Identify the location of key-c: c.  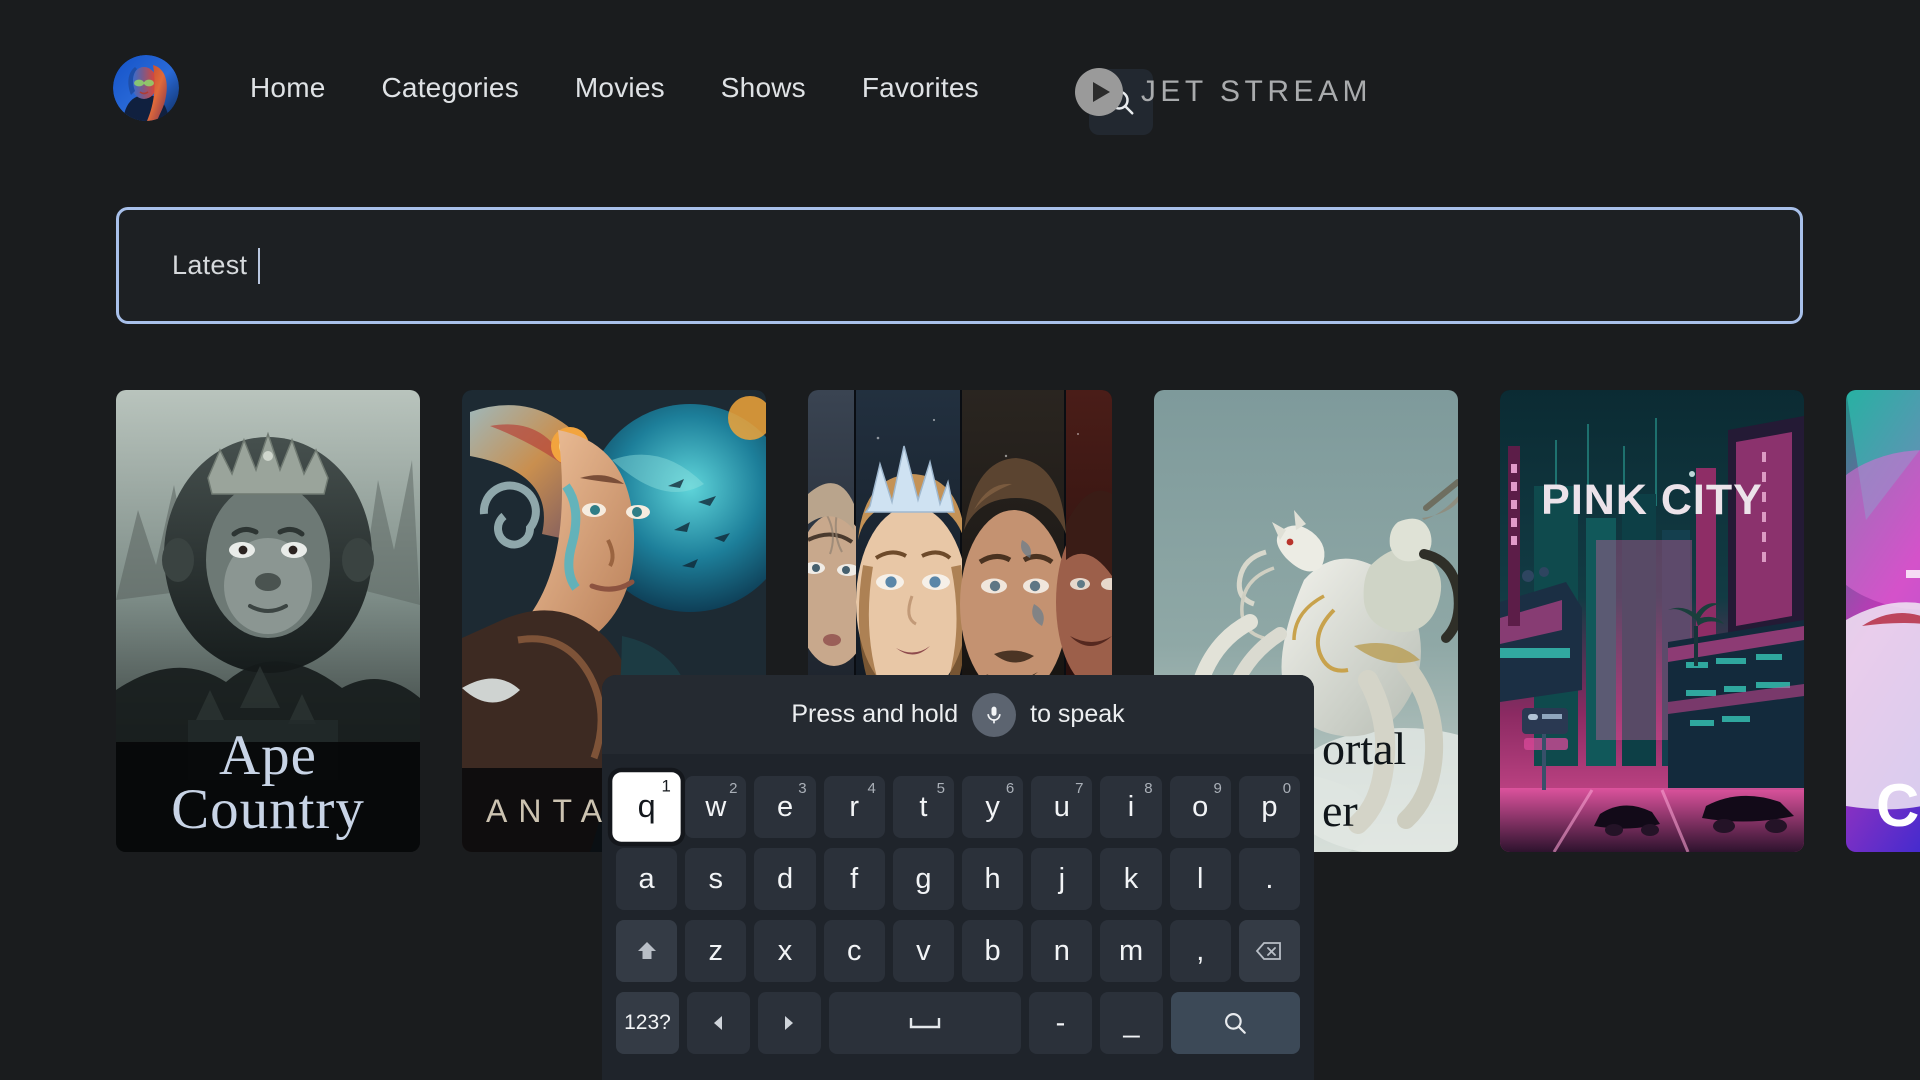
(854, 951).